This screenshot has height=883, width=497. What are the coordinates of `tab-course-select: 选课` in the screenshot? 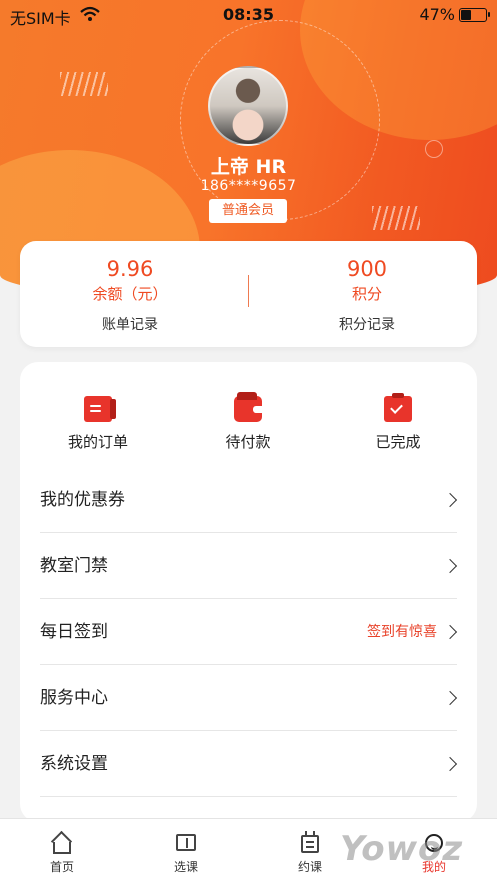 It's located at (186, 851).